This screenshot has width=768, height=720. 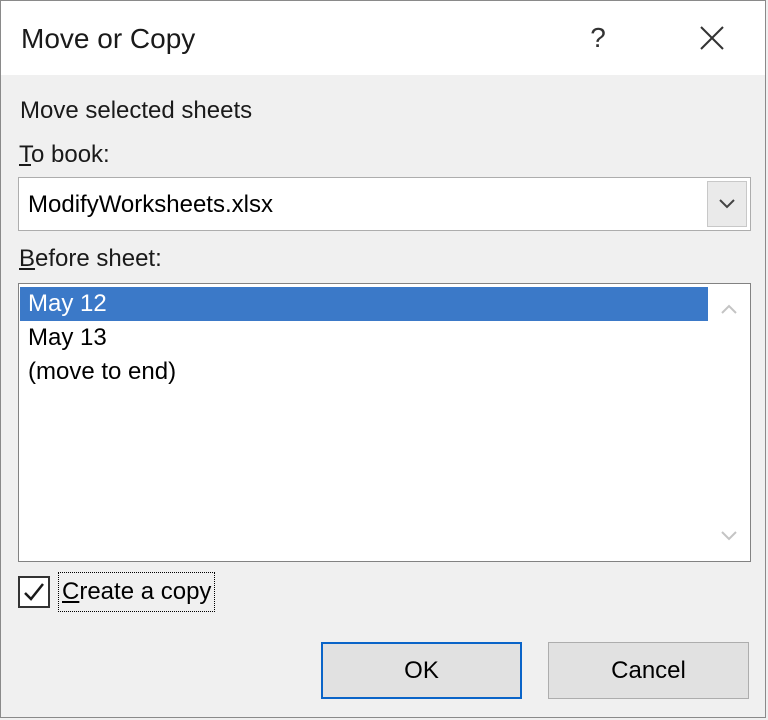 I want to click on before-sheet-label: Before sheet:, so click(x=90, y=259).